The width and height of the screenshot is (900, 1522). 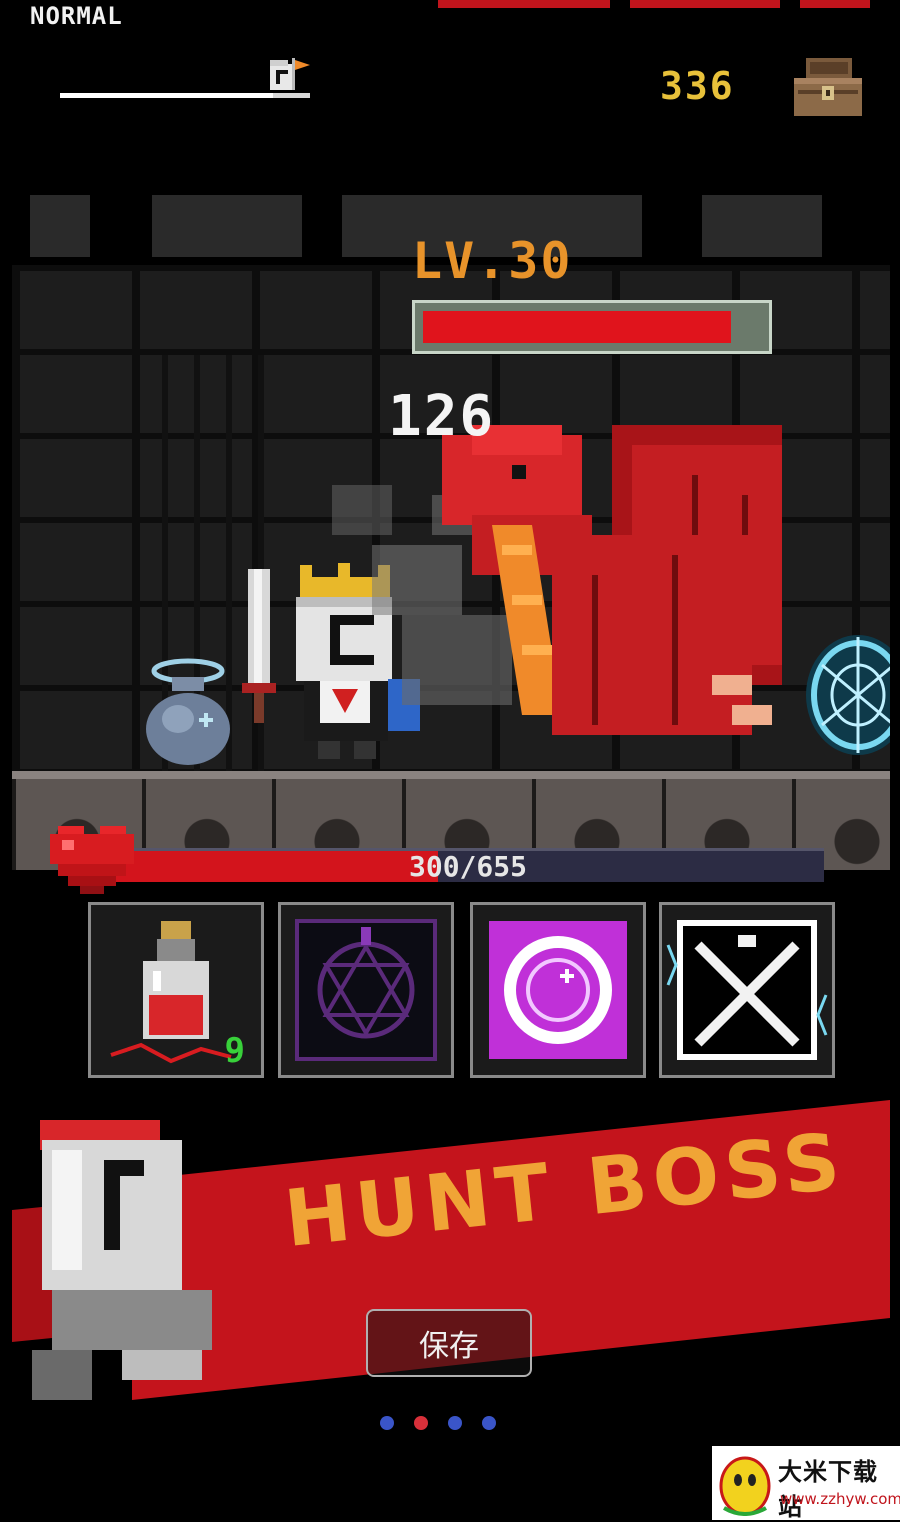 I want to click on magic-orb-icon, so click(x=558, y=990).